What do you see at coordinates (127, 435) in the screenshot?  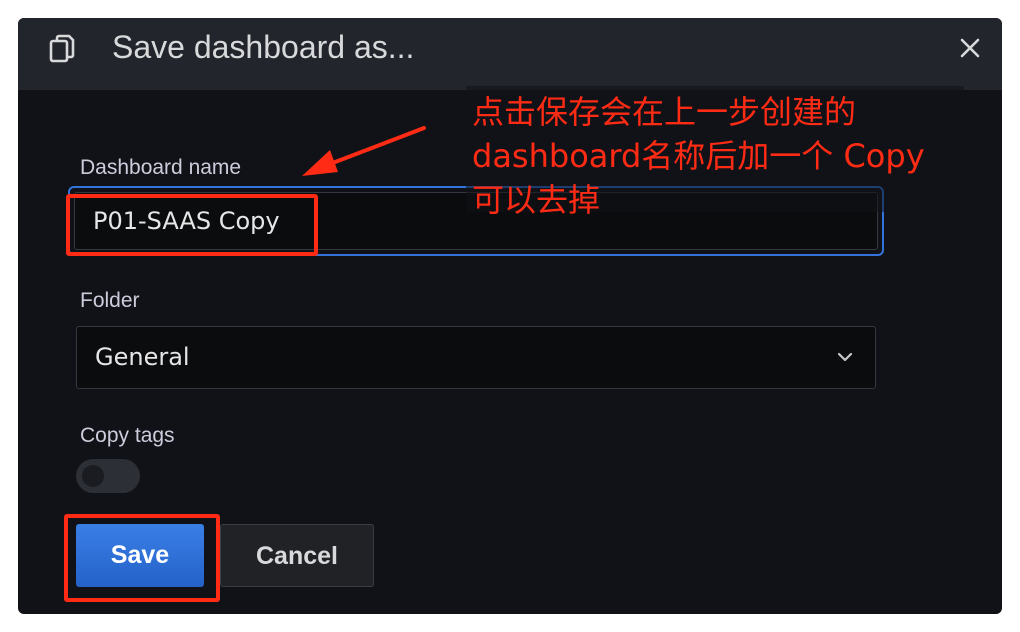 I see `copy-tags-label: Copy tags` at bounding box center [127, 435].